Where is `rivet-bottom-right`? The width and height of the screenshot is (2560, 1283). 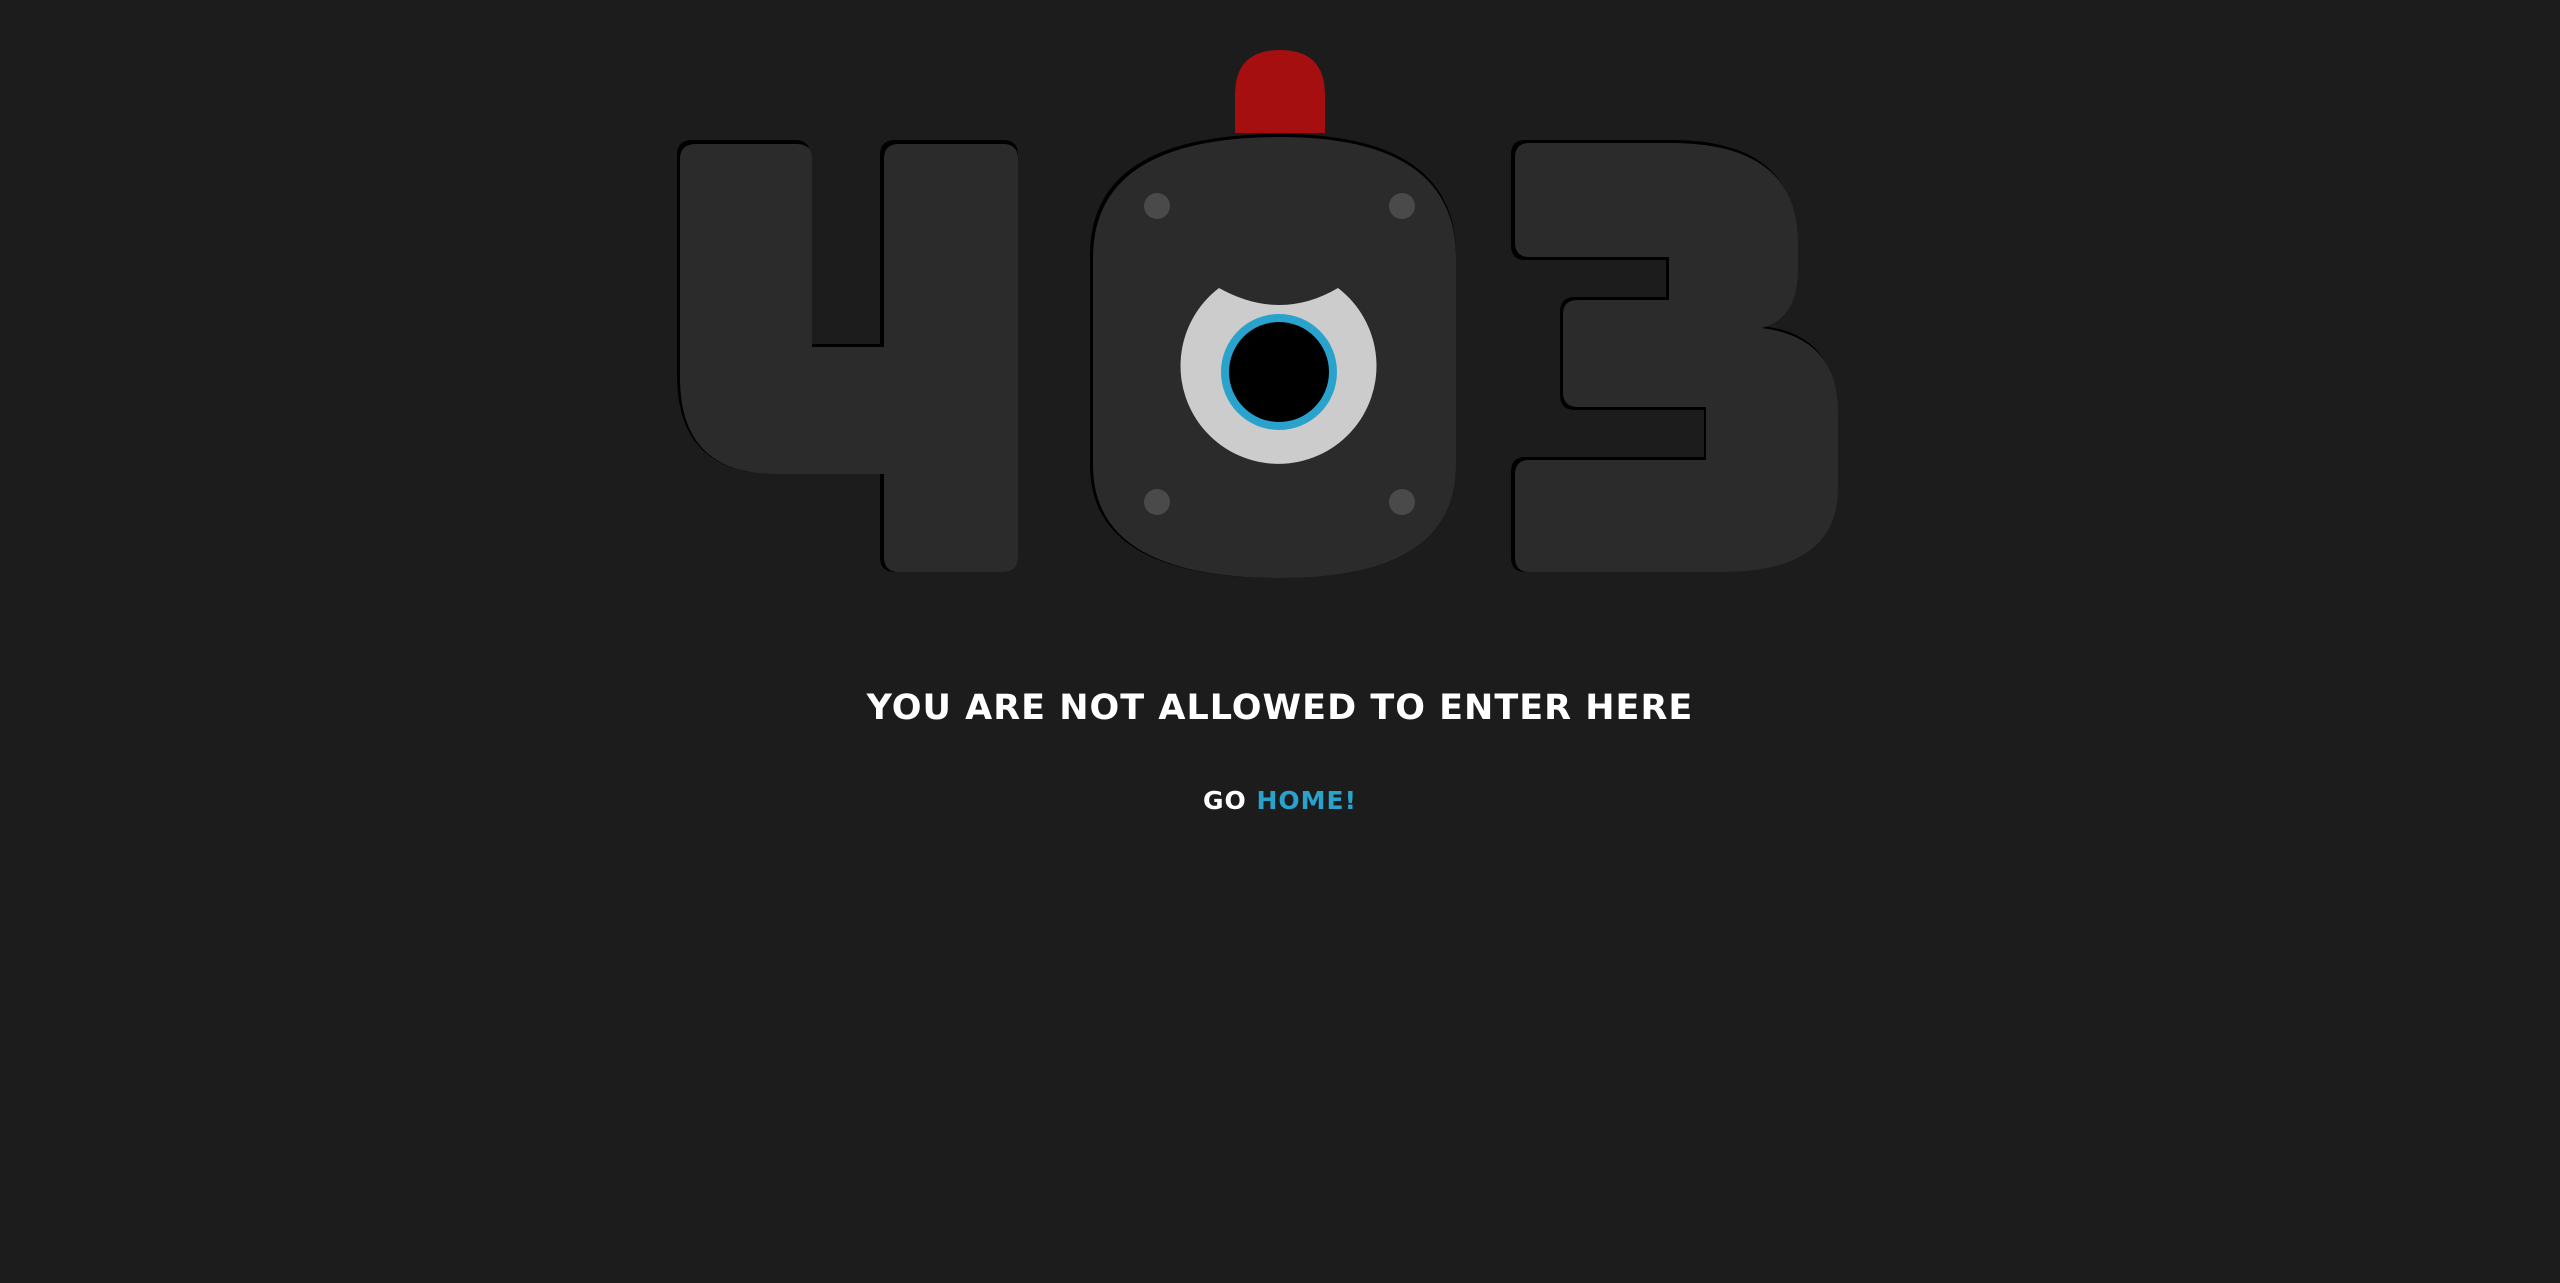
rivet-bottom-right is located at coordinates (1402, 502).